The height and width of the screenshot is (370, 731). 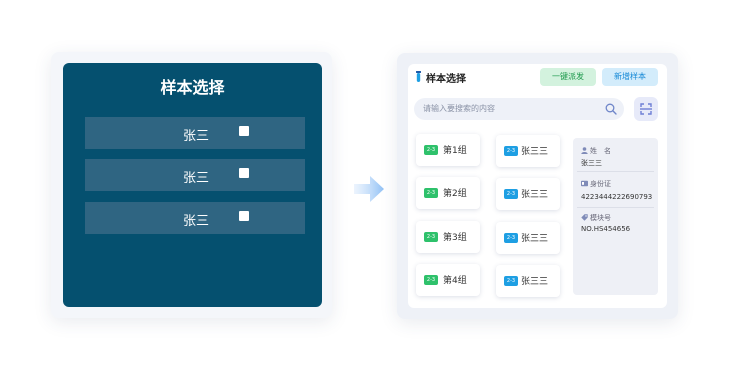 What do you see at coordinates (600, 151) in the screenshot?
I see `name-label: 姓 名` at bounding box center [600, 151].